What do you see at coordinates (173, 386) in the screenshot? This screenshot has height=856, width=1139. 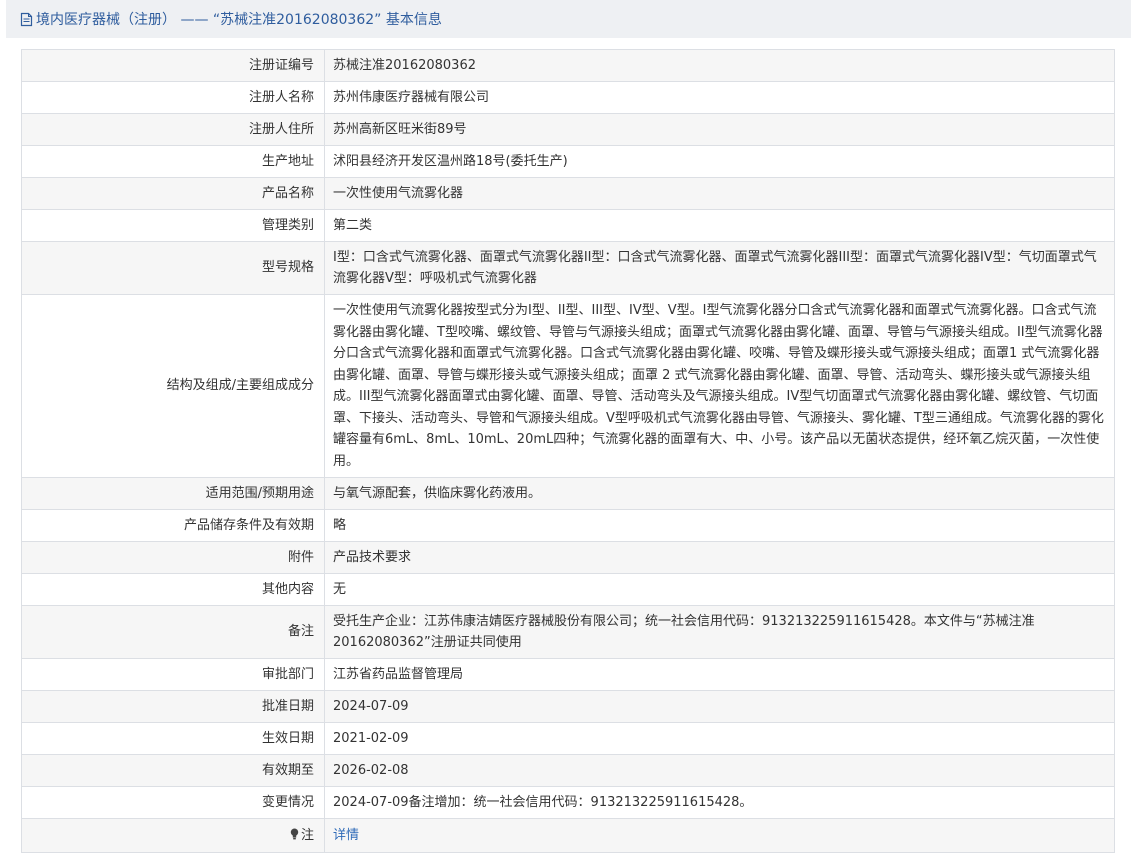 I see `row-label: 结构及组成/主要组成成分` at bounding box center [173, 386].